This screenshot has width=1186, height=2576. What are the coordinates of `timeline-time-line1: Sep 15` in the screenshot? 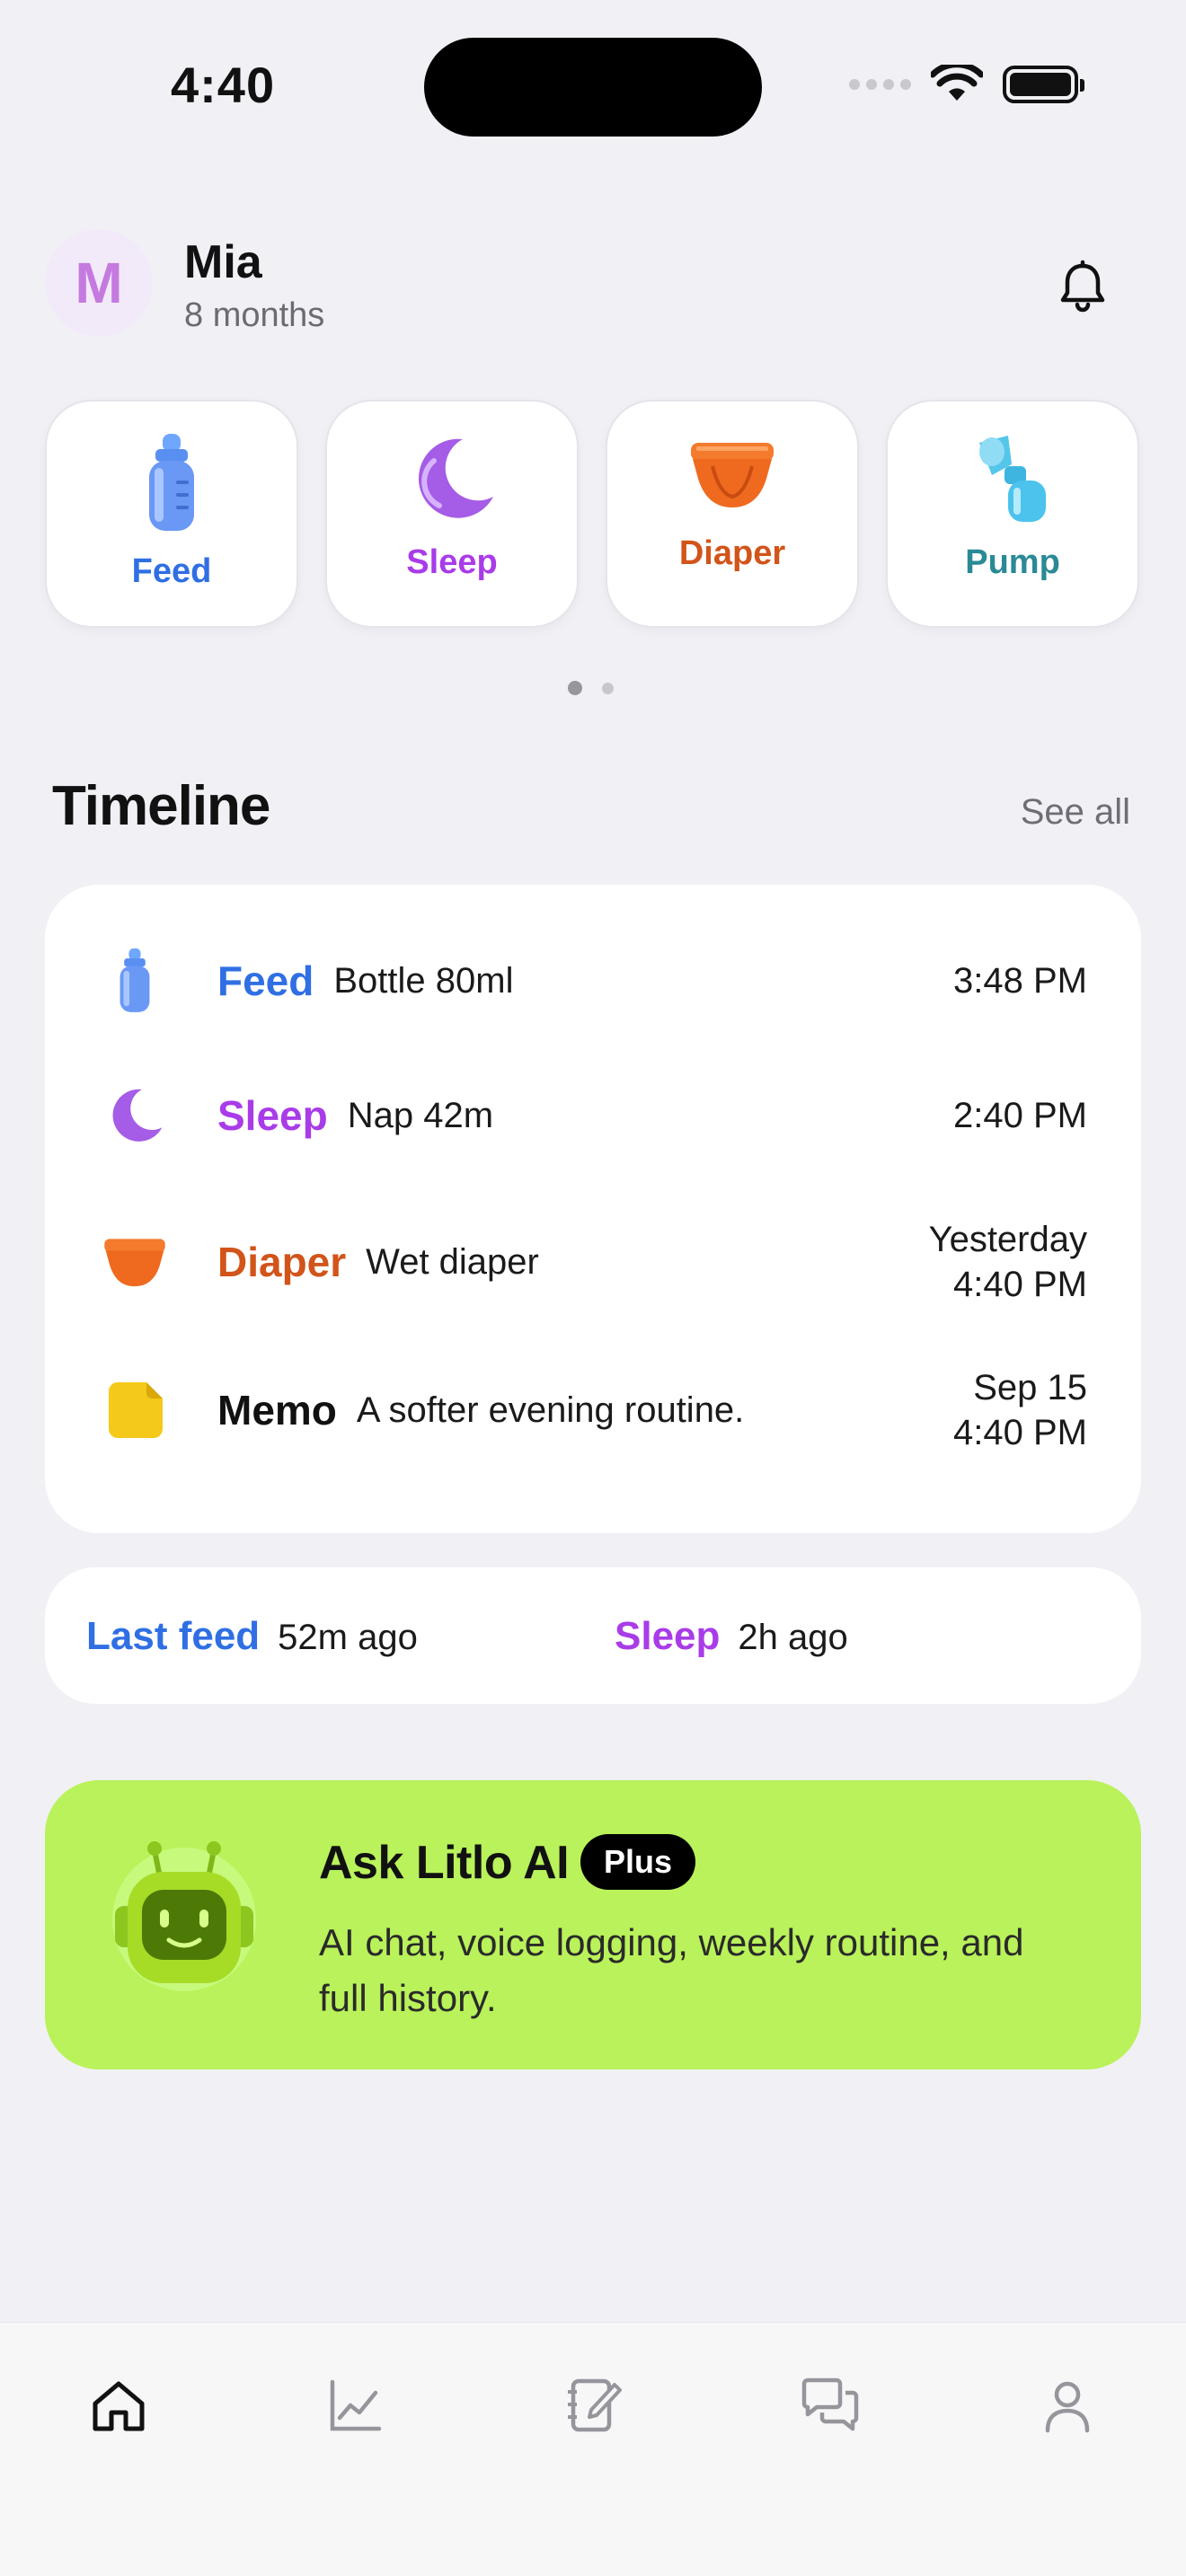 It's located at (1030, 1387).